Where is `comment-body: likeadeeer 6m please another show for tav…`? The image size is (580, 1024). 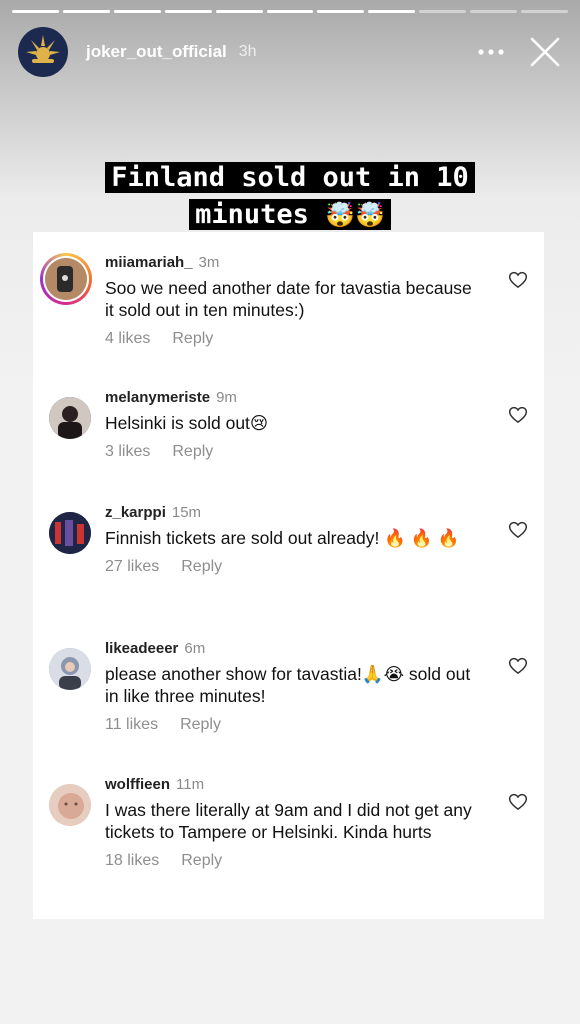
comment-body: likeadeeer 6m please another show for tav… is located at coordinates (290, 687).